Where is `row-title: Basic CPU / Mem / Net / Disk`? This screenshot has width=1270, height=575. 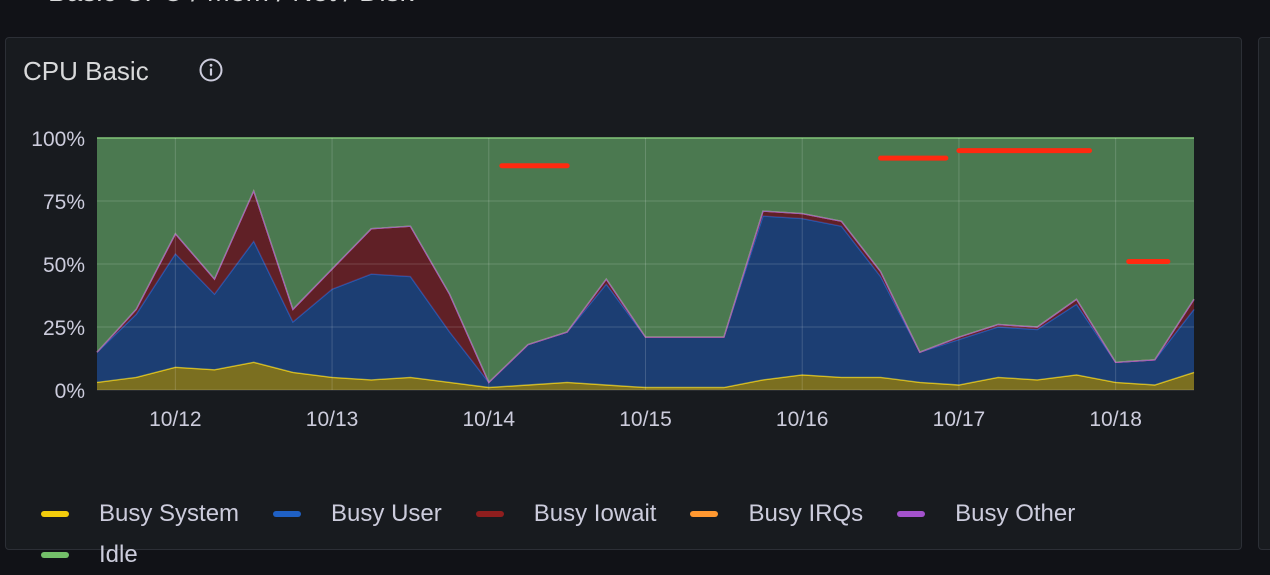 row-title: Basic CPU / Mem / Net / Disk is located at coordinates (231, 4).